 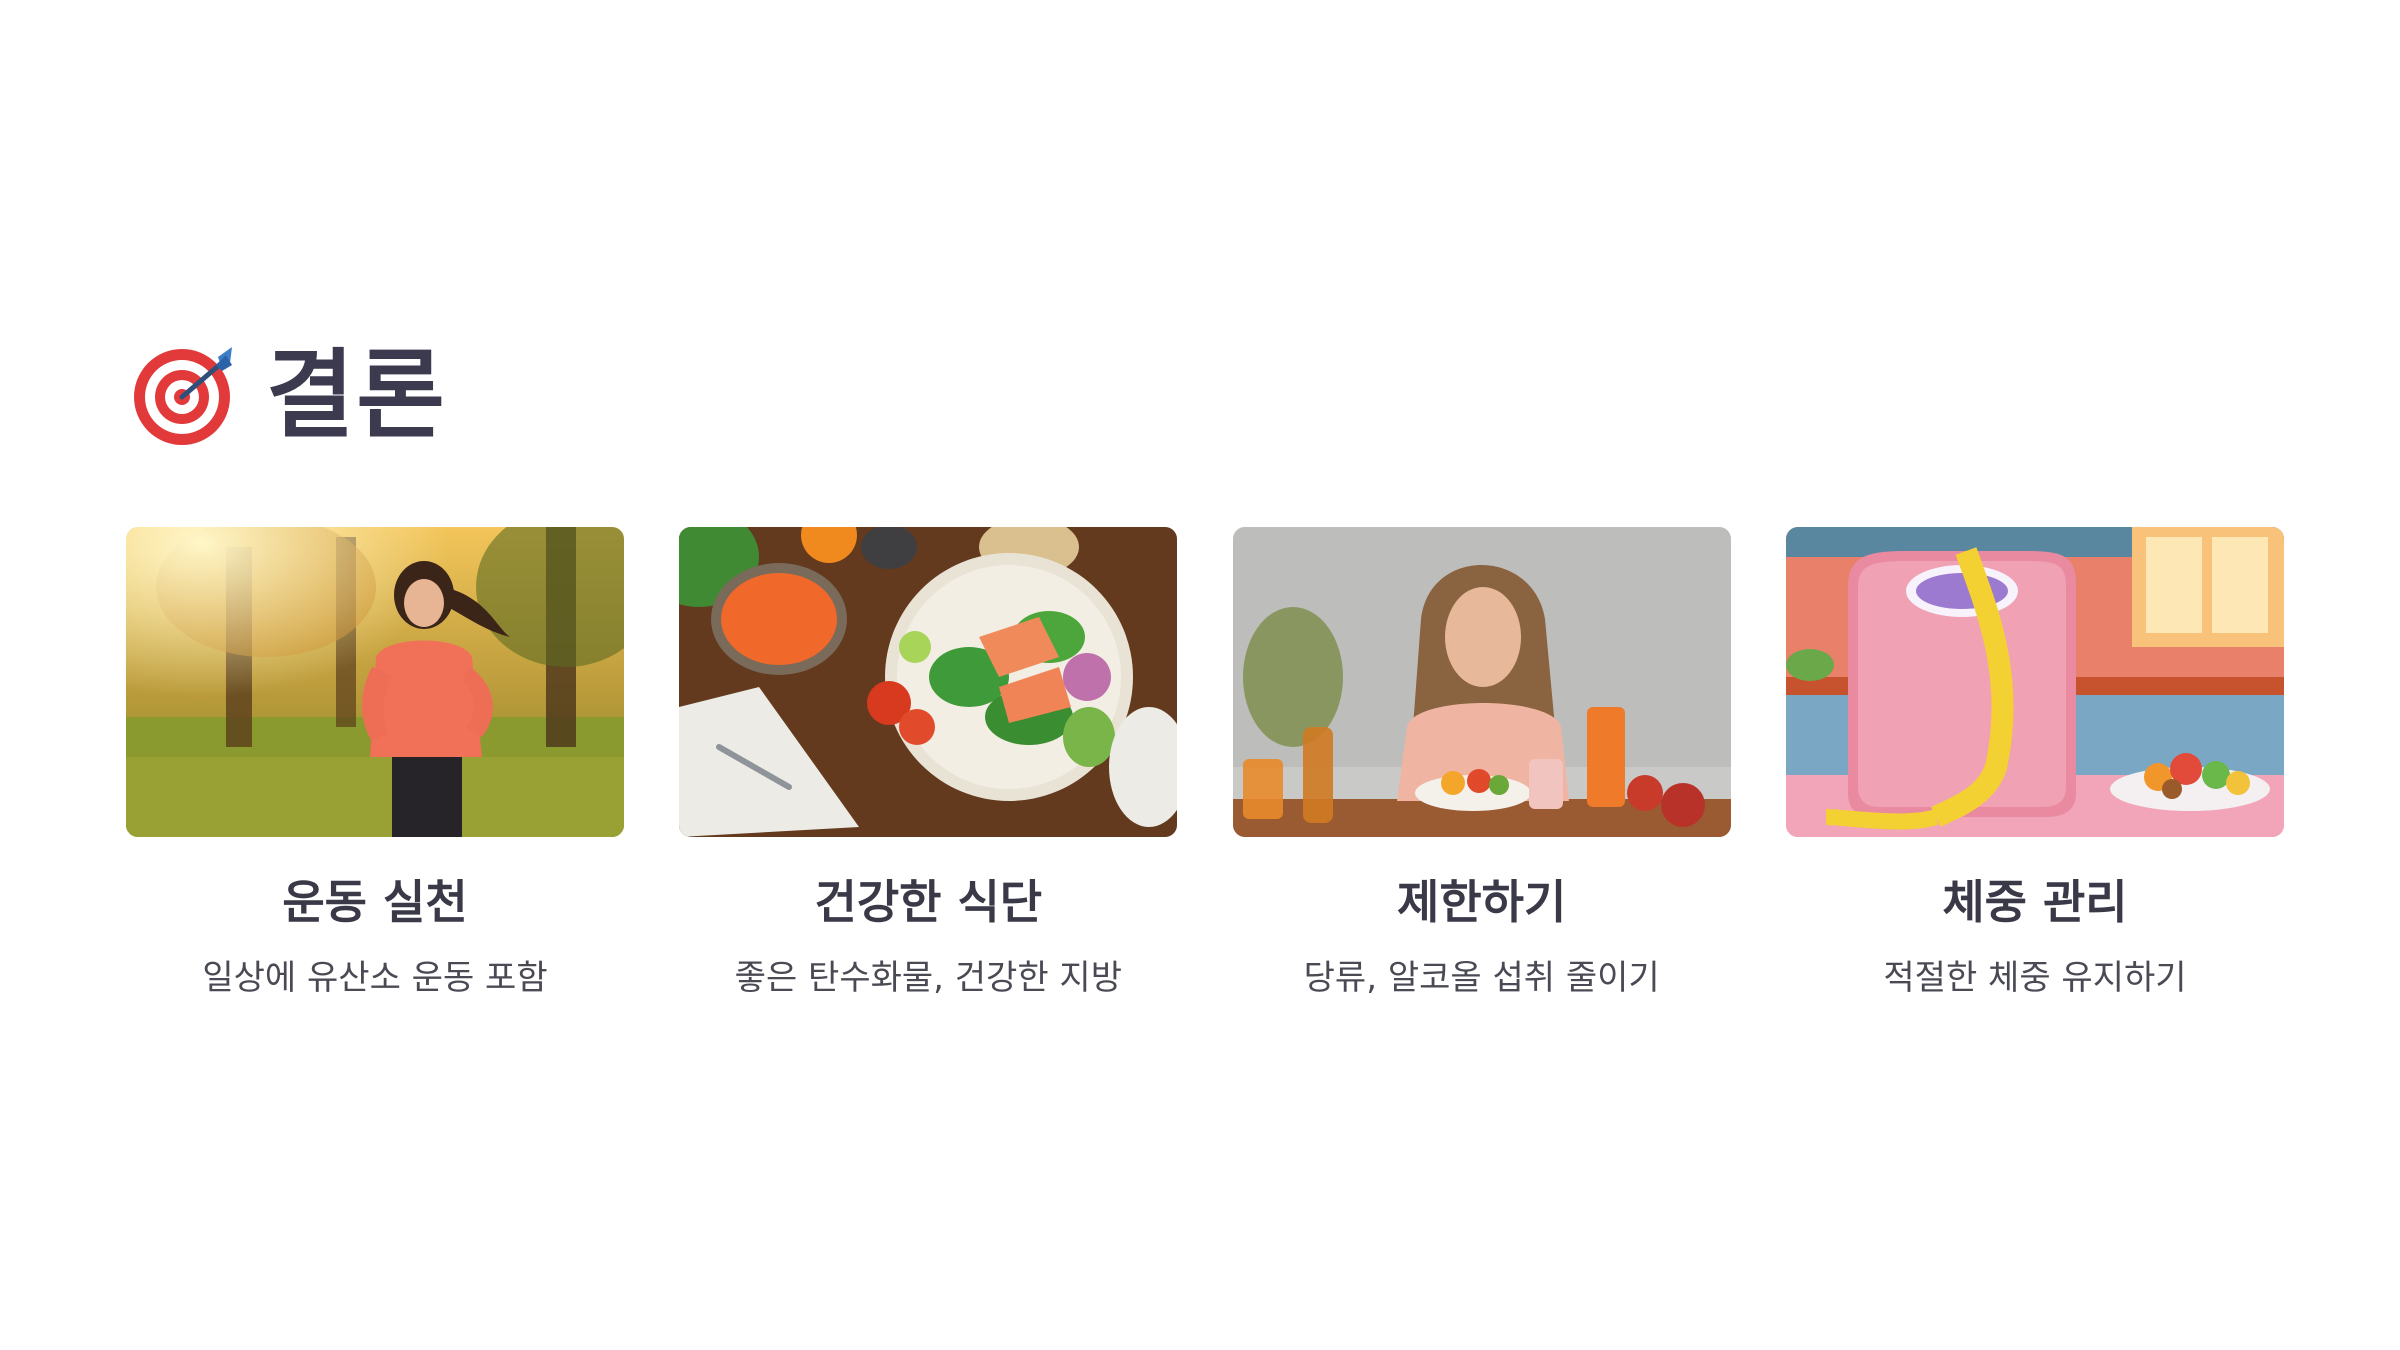 What do you see at coordinates (375, 682) in the screenshot?
I see `jogging-woman-park-image` at bounding box center [375, 682].